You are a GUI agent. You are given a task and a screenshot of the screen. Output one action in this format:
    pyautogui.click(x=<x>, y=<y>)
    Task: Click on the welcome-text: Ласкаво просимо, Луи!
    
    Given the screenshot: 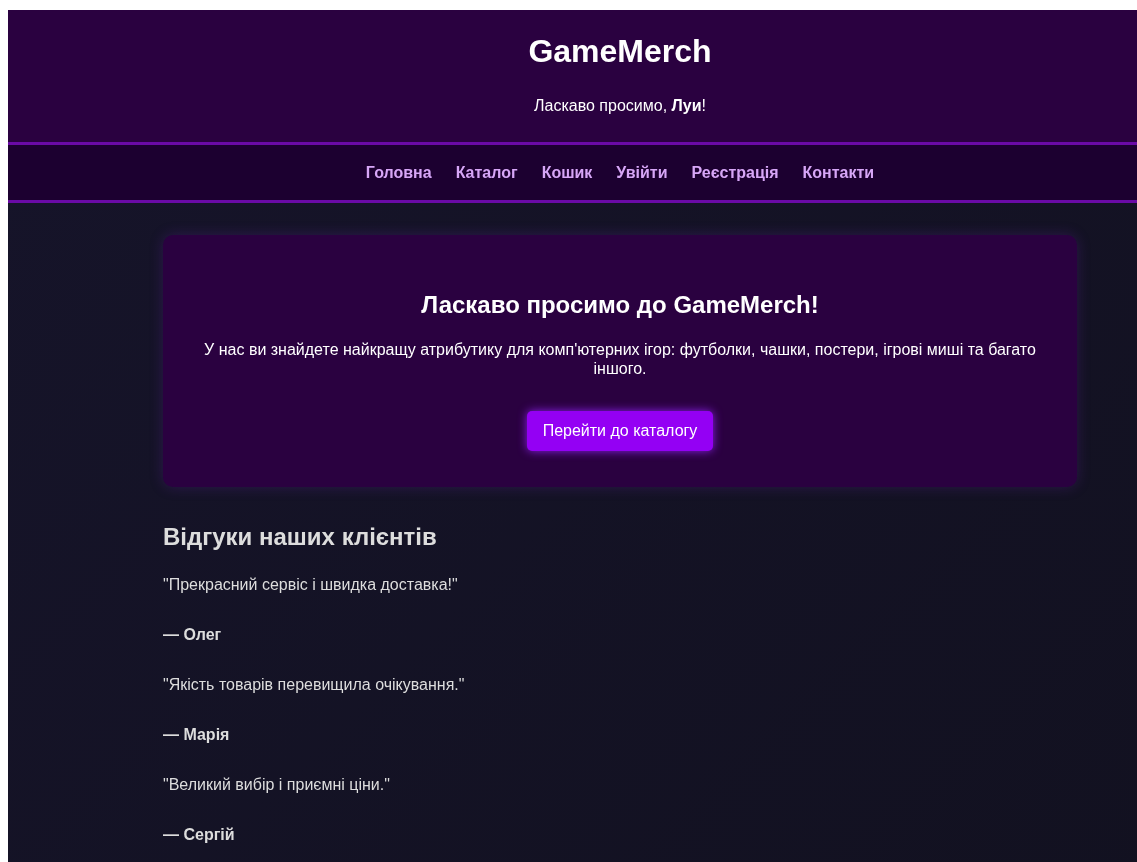 What is the action you would take?
    pyautogui.click(x=620, y=106)
    